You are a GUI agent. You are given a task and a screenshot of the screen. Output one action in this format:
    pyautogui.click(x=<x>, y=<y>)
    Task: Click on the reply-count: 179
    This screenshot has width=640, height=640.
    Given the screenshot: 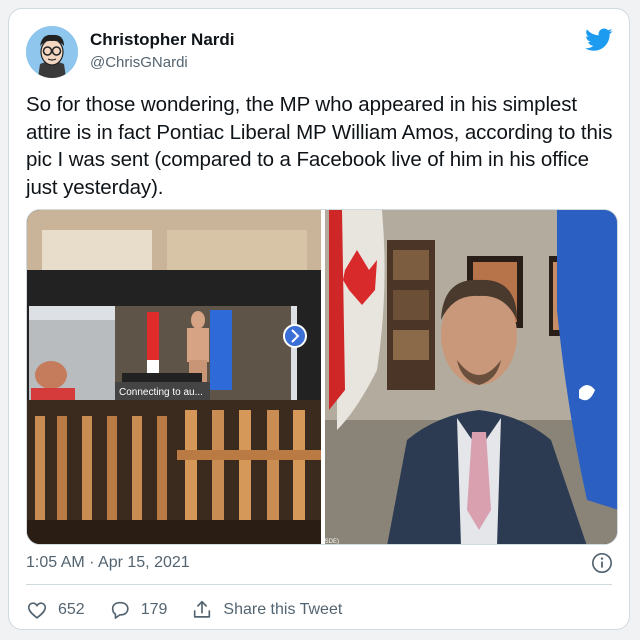 What is the action you would take?
    pyautogui.click(x=154, y=609)
    